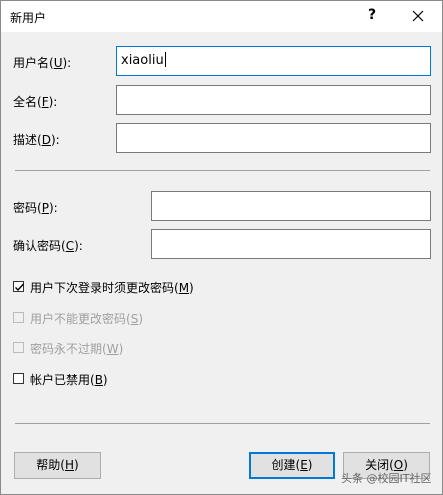 This screenshot has height=495, width=443. What do you see at coordinates (418, 16) in the screenshot?
I see `close-icon` at bounding box center [418, 16].